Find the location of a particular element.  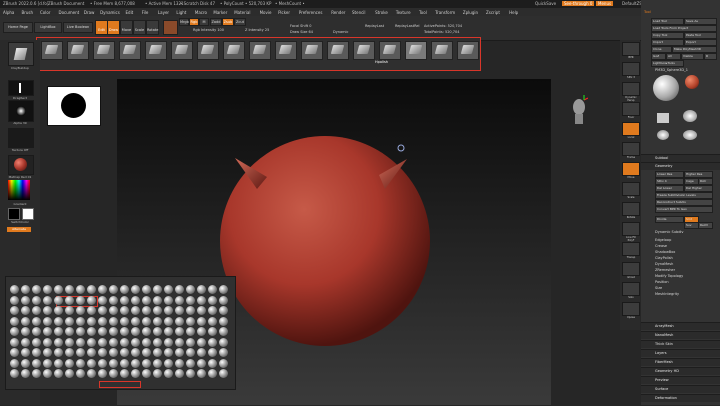

menu-color: Color is located at coordinates (45, 12).